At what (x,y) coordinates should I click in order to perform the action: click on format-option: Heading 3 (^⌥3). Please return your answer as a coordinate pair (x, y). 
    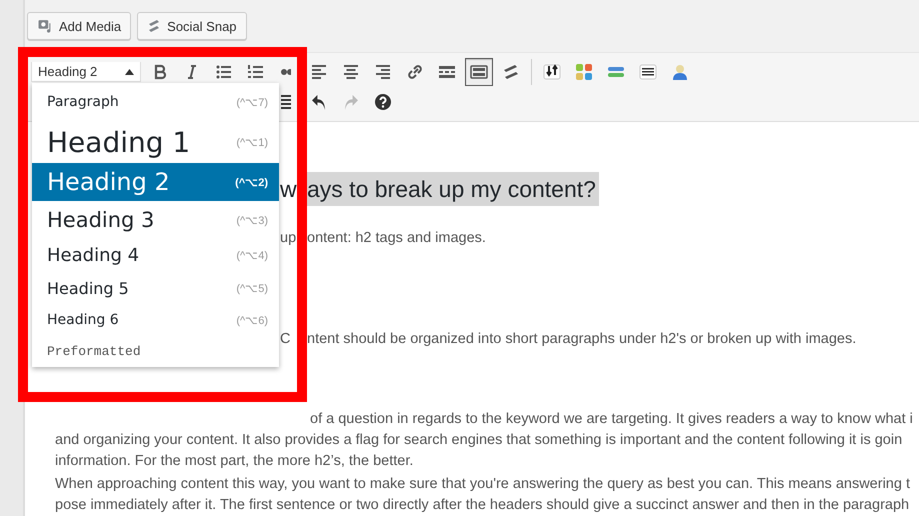
    Looking at the image, I should click on (155, 220).